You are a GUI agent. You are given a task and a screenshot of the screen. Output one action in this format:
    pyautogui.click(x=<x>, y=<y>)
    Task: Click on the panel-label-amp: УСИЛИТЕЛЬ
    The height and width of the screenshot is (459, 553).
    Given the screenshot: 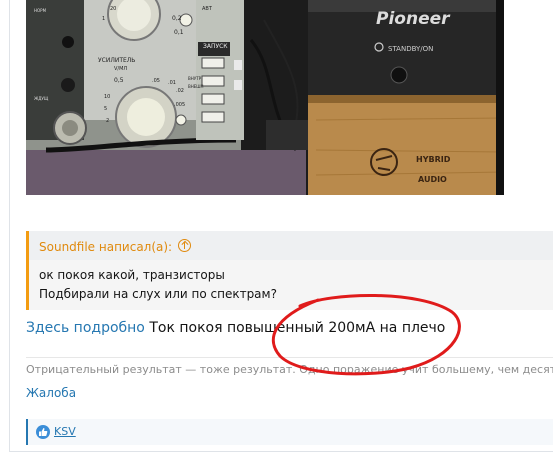 What is the action you would take?
    pyautogui.click(x=116, y=60)
    